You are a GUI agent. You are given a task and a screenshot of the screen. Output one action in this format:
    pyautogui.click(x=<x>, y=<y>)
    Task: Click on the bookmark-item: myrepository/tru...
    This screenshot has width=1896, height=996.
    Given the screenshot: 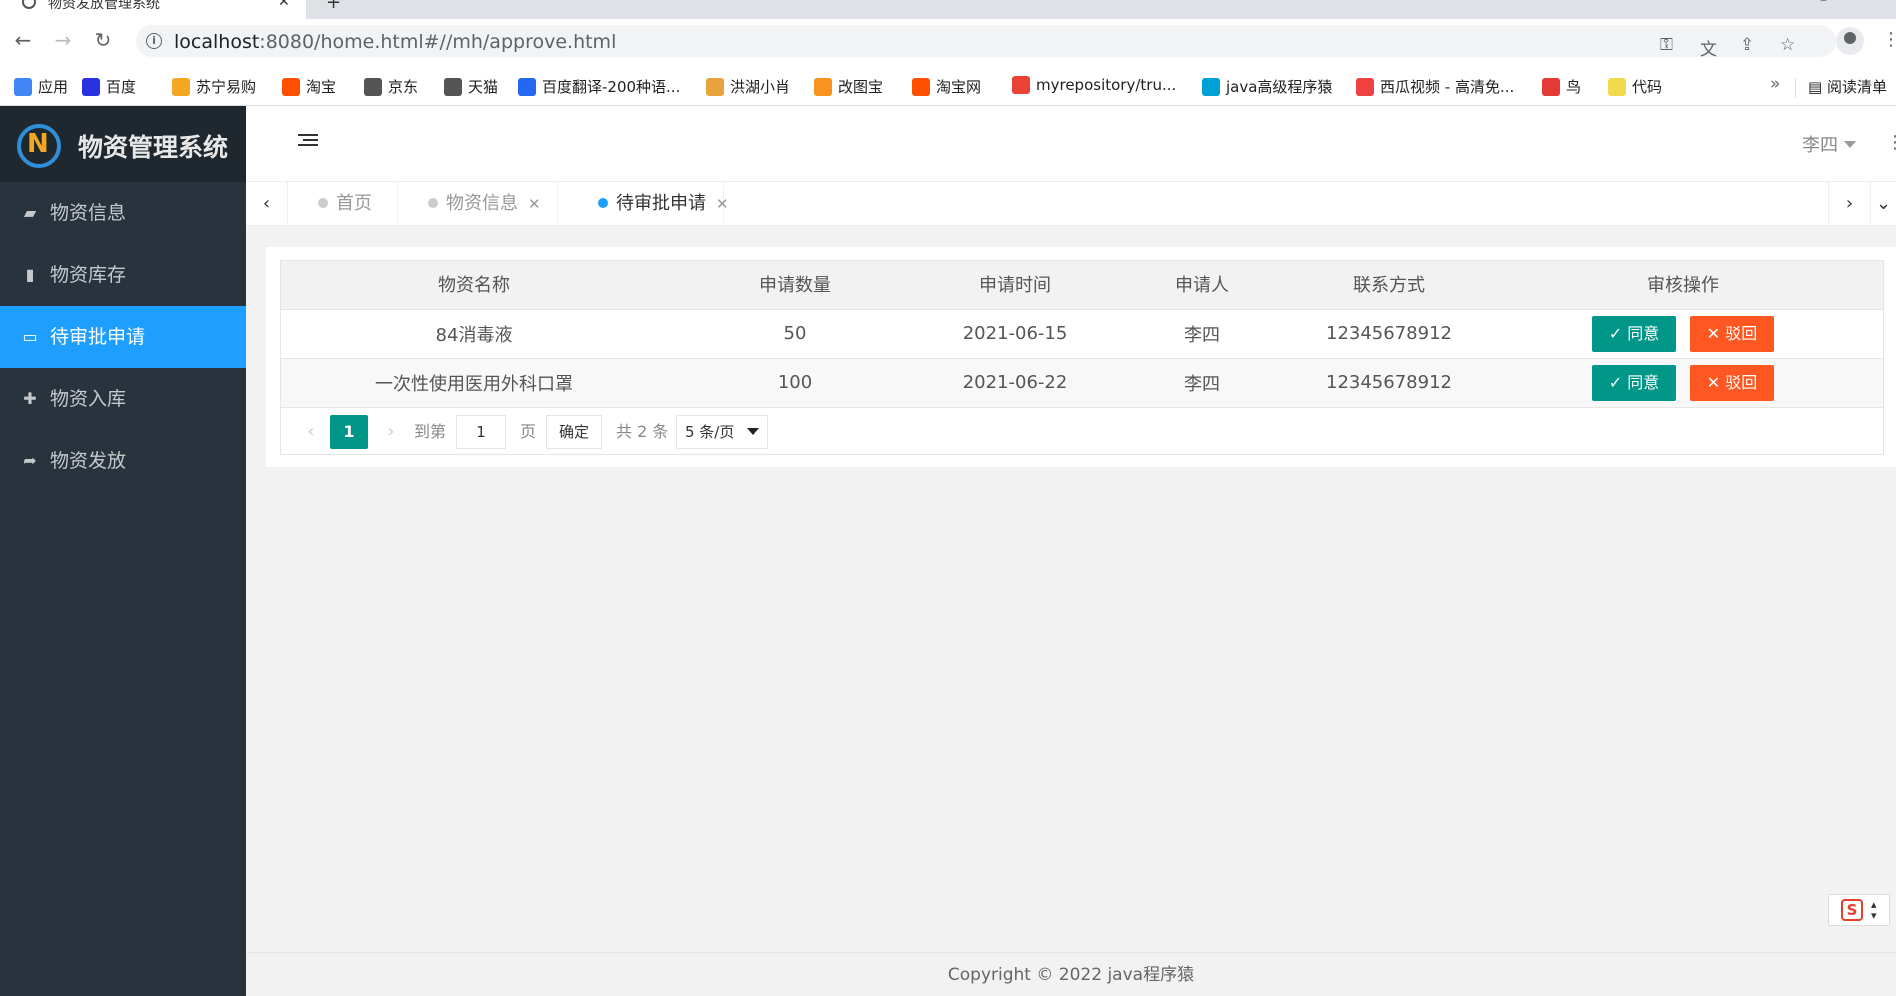 What is the action you would take?
    pyautogui.click(x=1094, y=87)
    